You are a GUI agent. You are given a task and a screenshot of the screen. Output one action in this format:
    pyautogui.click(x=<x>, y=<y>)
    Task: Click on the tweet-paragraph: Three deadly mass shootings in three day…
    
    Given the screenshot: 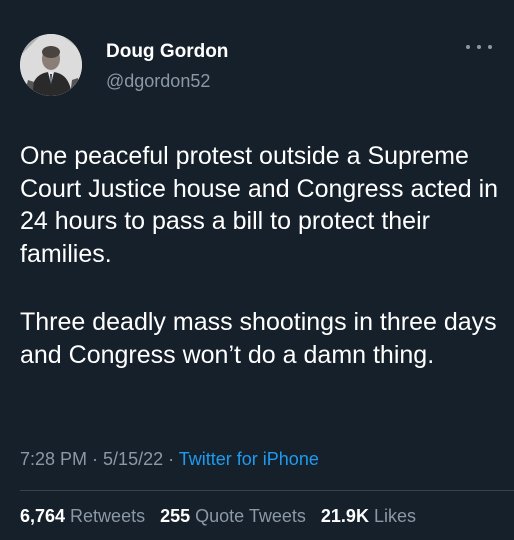 What is the action you would take?
    pyautogui.click(x=258, y=338)
    